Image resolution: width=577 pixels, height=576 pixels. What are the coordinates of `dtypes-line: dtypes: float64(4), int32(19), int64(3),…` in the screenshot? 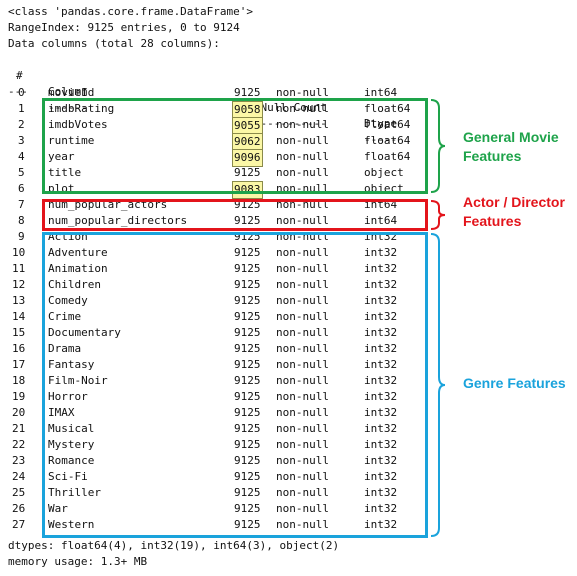 It's located at (174, 545).